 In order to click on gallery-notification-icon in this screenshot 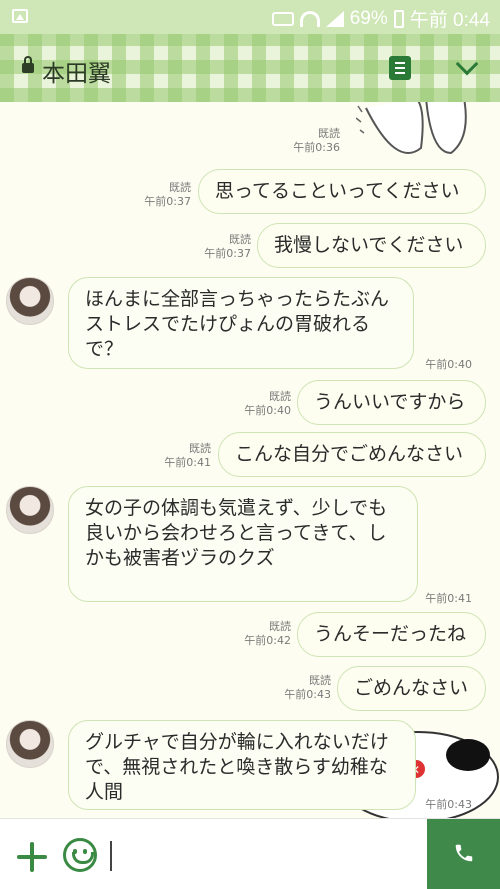, I will do `click(20, 16)`.